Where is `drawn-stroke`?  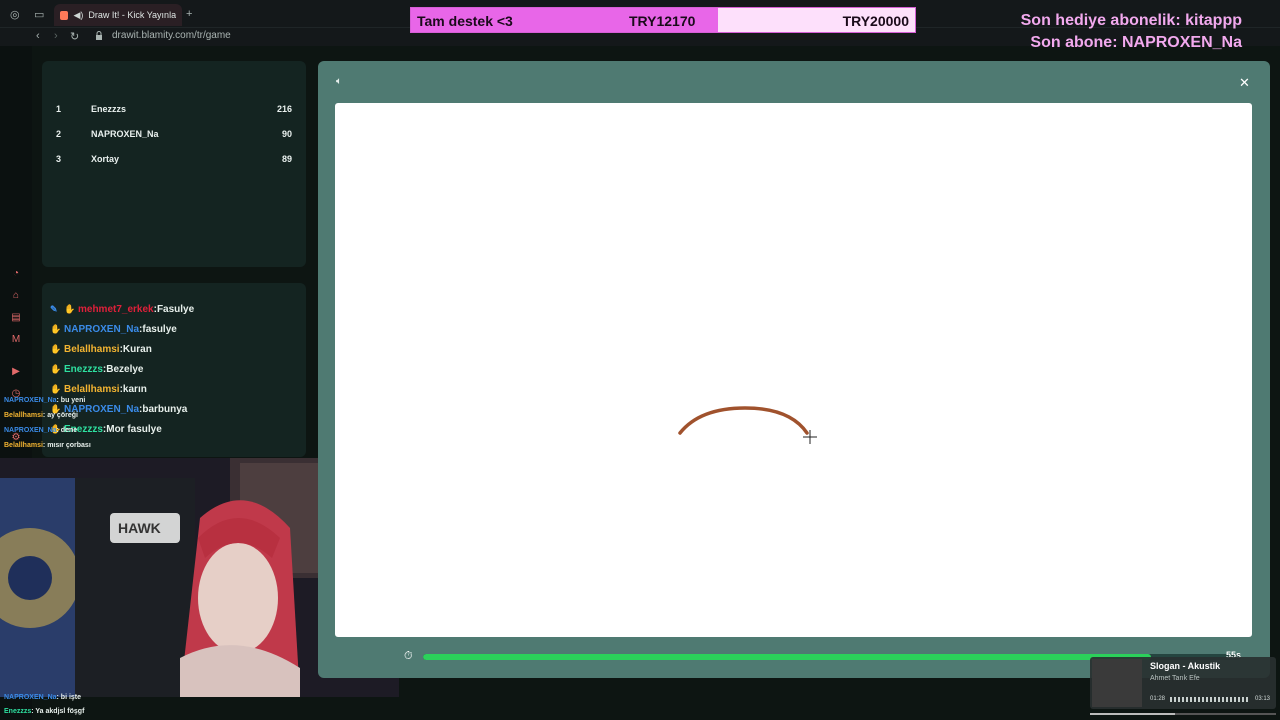 drawn-stroke is located at coordinates (743, 420).